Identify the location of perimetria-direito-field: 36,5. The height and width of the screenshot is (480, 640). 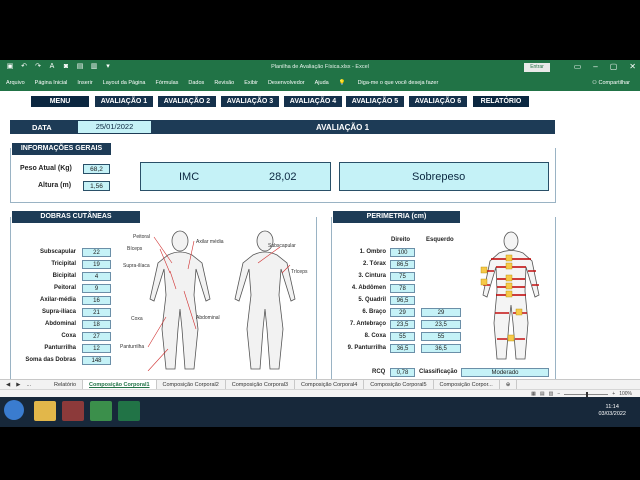
(402, 348).